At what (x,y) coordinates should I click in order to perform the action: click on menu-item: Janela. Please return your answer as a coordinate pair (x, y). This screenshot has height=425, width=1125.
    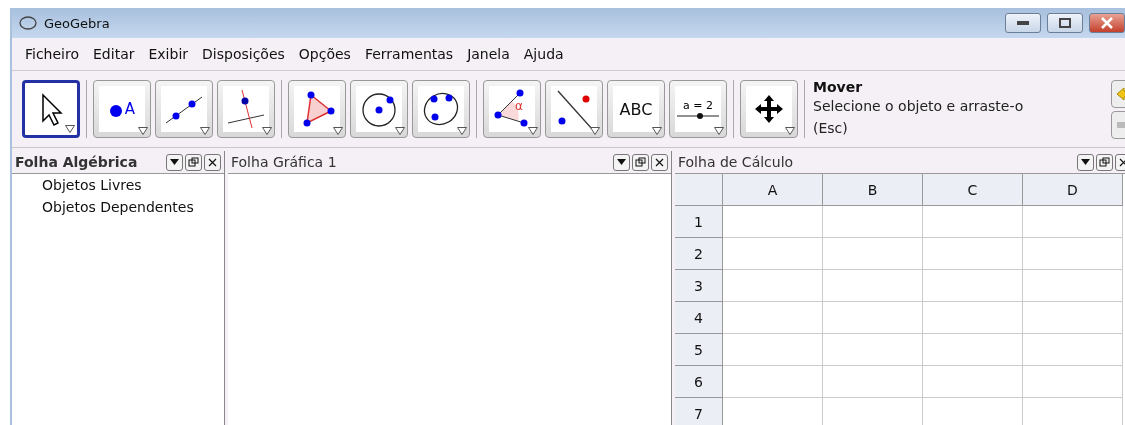
    Looking at the image, I should click on (488, 54).